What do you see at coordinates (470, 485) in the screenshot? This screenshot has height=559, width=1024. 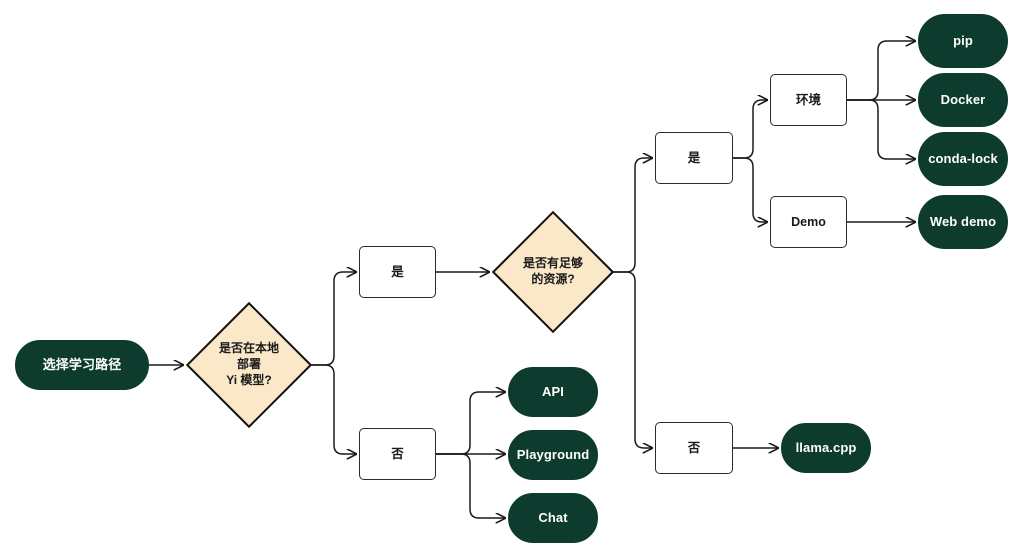 I see `edge-no1-to-chat` at bounding box center [470, 485].